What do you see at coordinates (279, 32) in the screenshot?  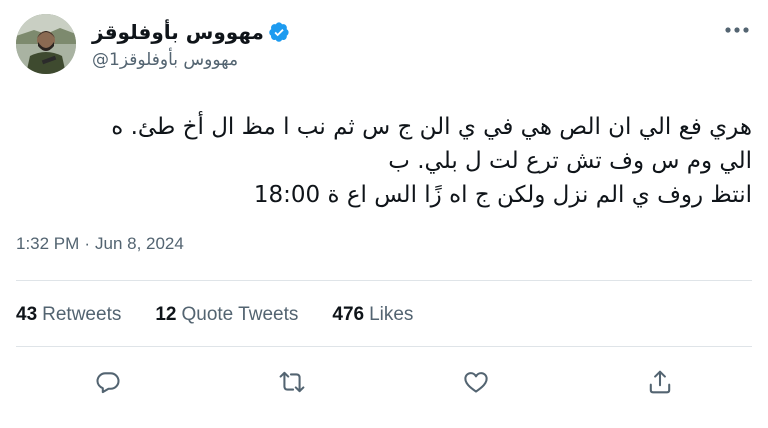 I see `verified-badge-icon` at bounding box center [279, 32].